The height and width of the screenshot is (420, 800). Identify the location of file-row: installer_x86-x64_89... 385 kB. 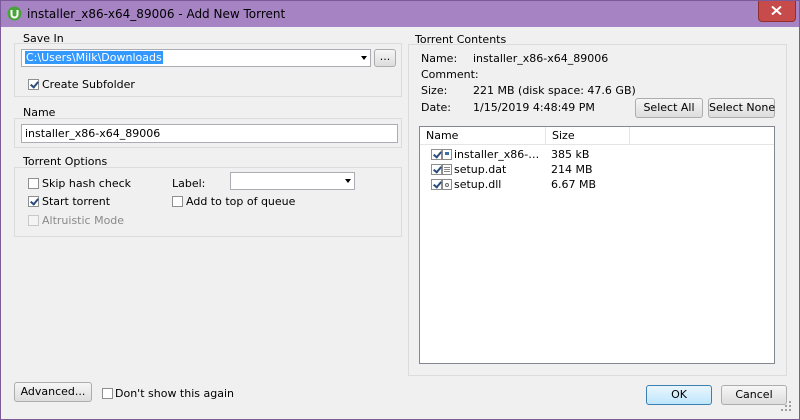
(597, 154).